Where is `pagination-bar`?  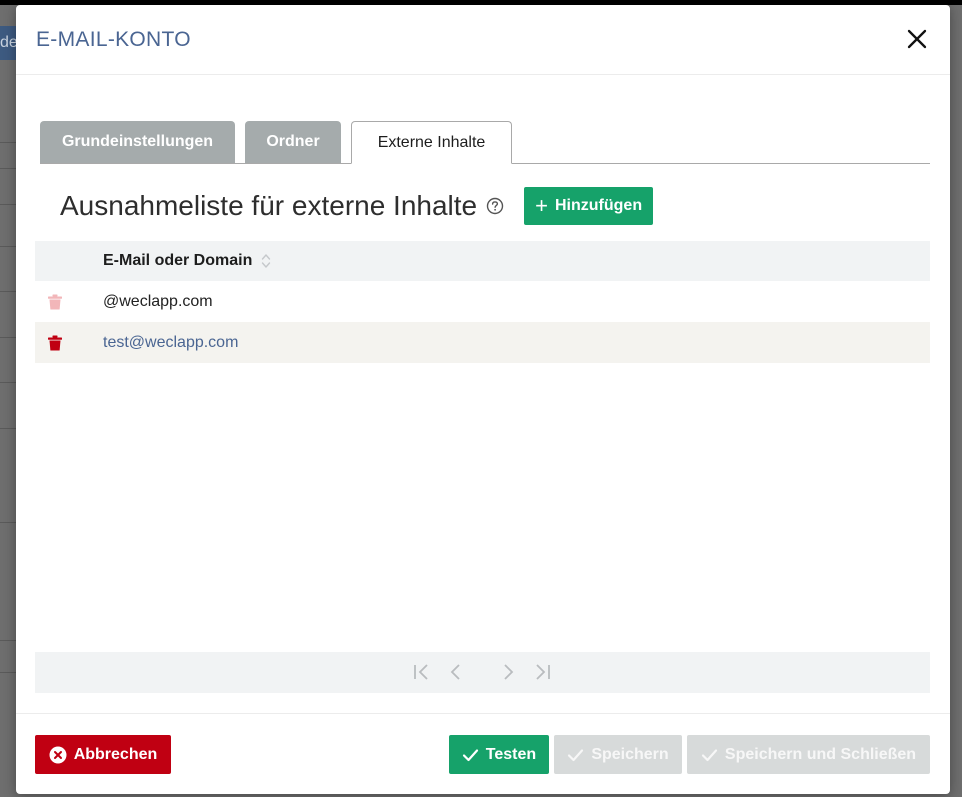
pagination-bar is located at coordinates (482, 672).